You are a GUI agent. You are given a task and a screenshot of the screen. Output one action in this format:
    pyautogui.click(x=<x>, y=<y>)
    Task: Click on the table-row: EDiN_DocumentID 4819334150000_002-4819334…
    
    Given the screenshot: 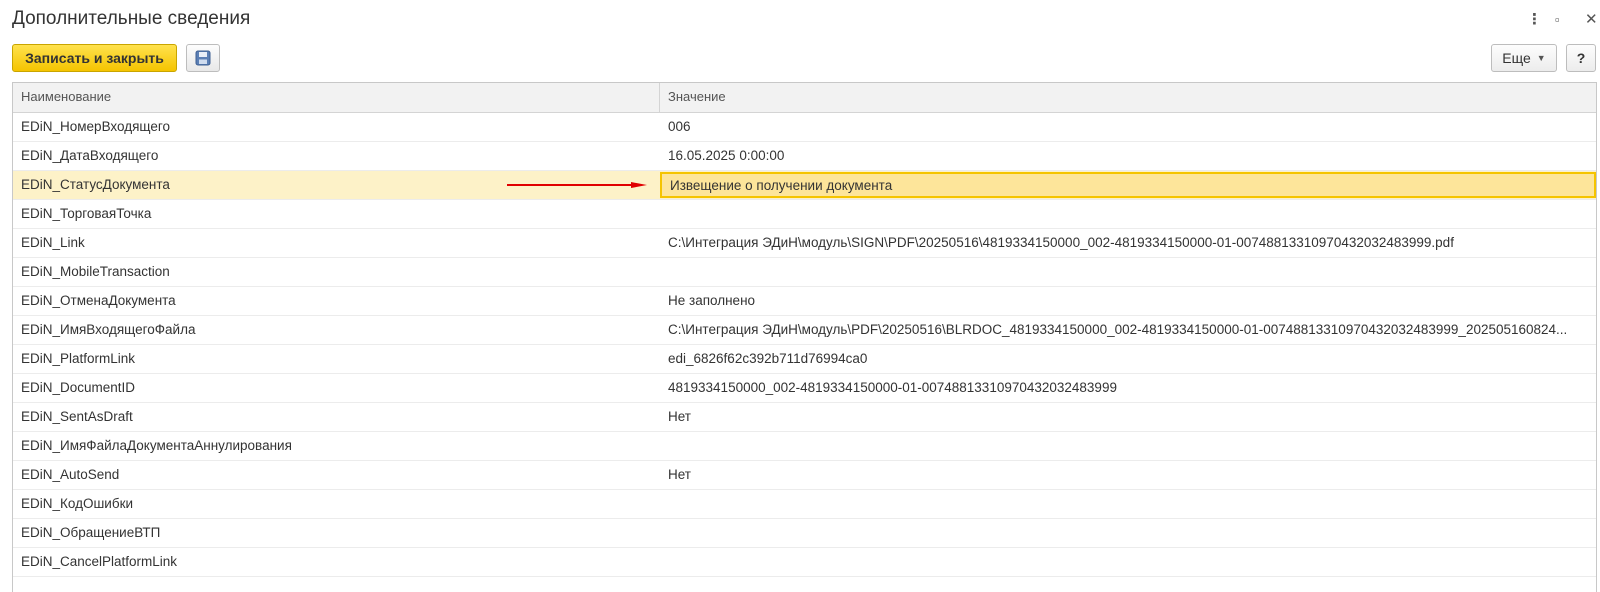 What is the action you would take?
    pyautogui.click(x=804, y=388)
    